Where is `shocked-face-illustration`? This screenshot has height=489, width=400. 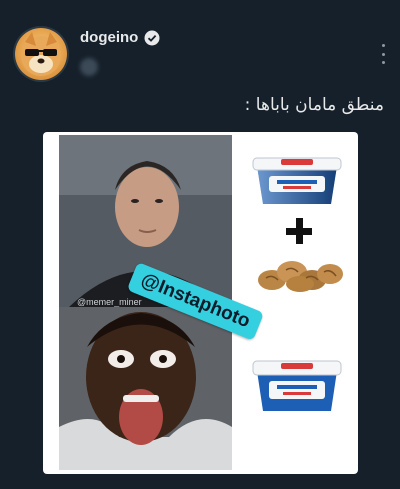 shocked-face-illustration is located at coordinates (145, 388).